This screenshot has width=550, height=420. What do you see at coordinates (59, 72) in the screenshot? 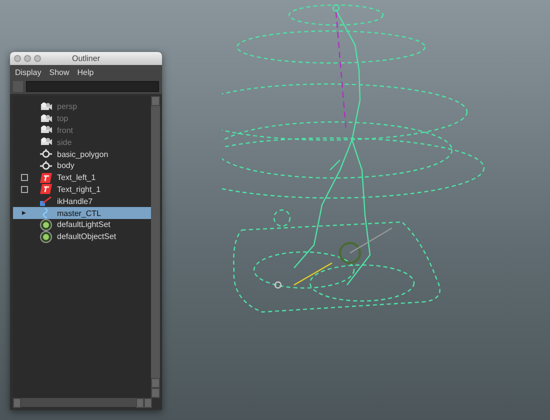
I see `menu-item: Show` at bounding box center [59, 72].